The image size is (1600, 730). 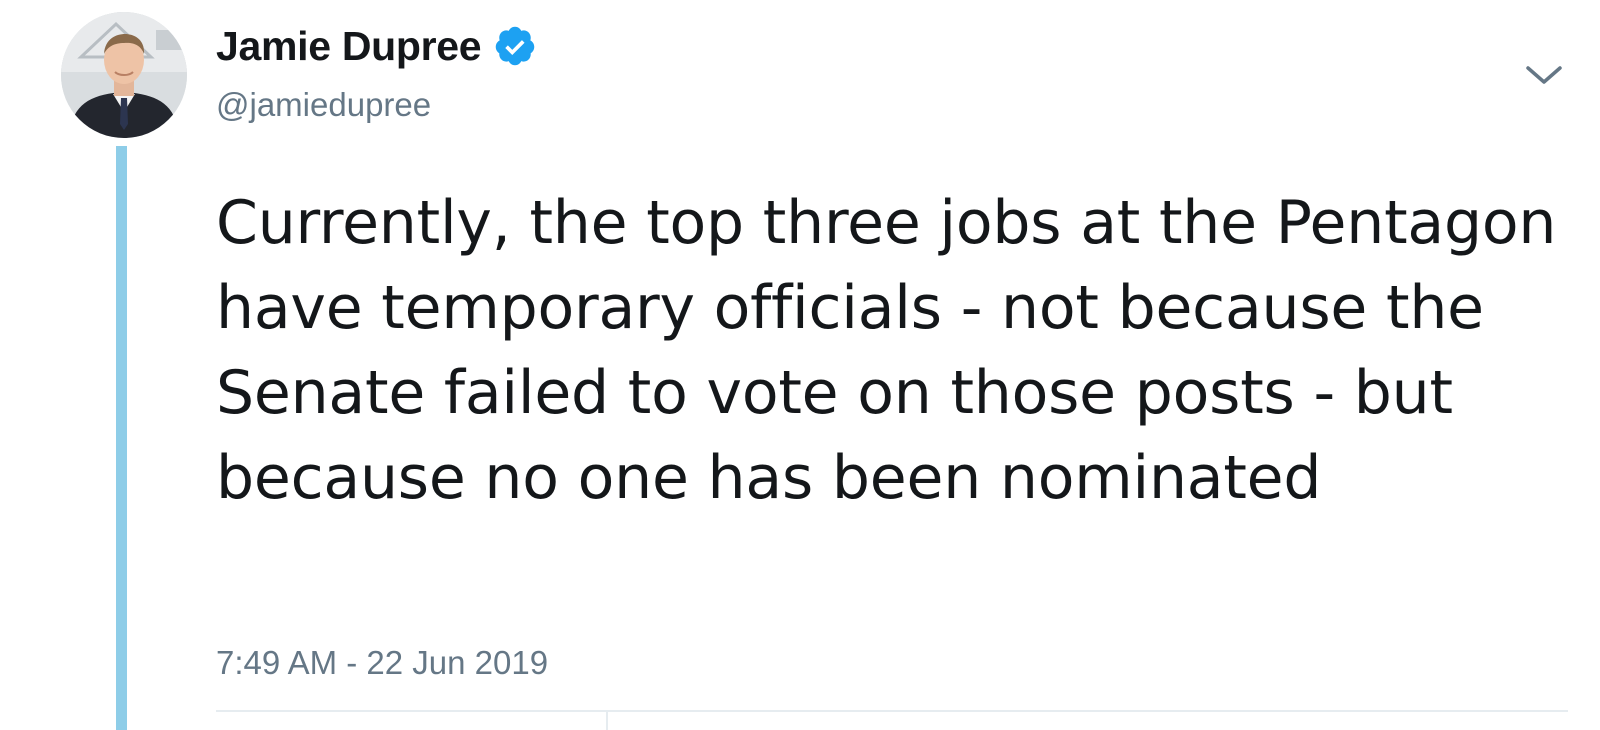 I want to click on thread-line, so click(x=121, y=438).